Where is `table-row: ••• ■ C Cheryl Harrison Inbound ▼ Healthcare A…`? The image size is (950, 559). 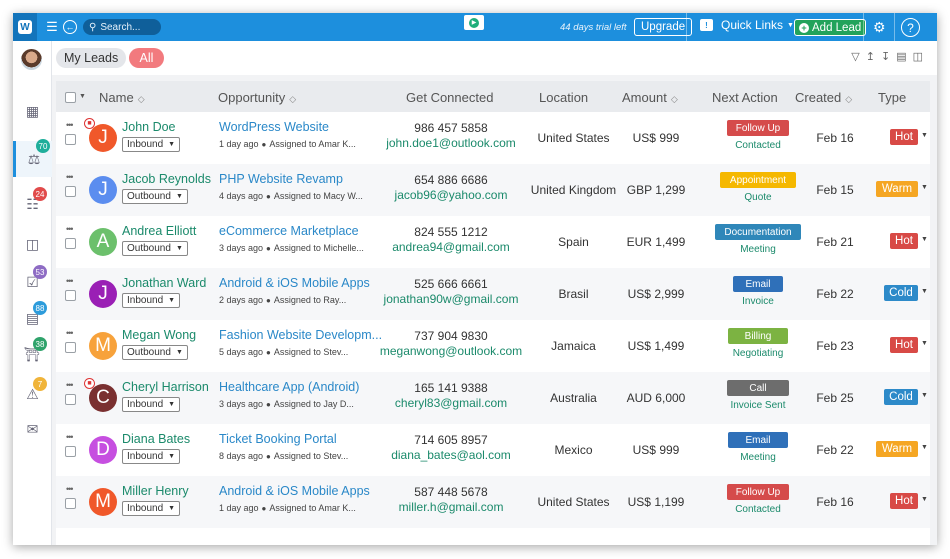 table-row: ••• ■ C Cheryl Harrison Inbound ▼ Healthcare A… is located at coordinates (493, 398).